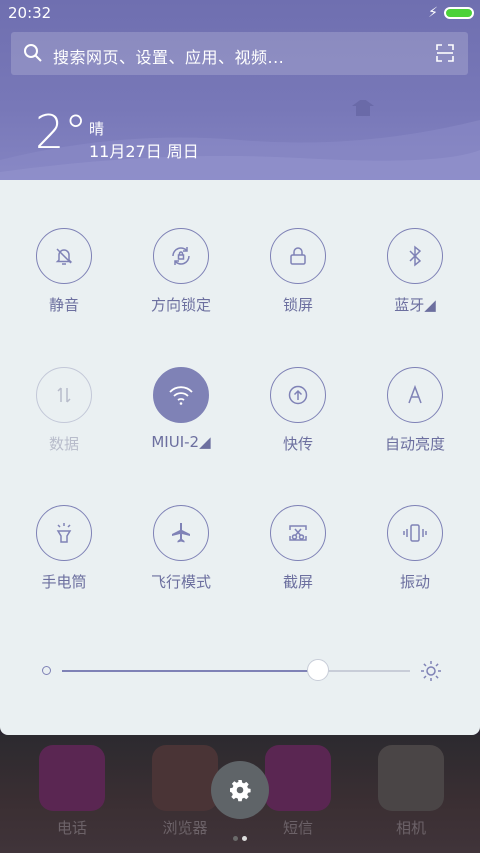 The width and height of the screenshot is (480, 853). I want to click on toggle-auto-brightness-button, so click(415, 395).